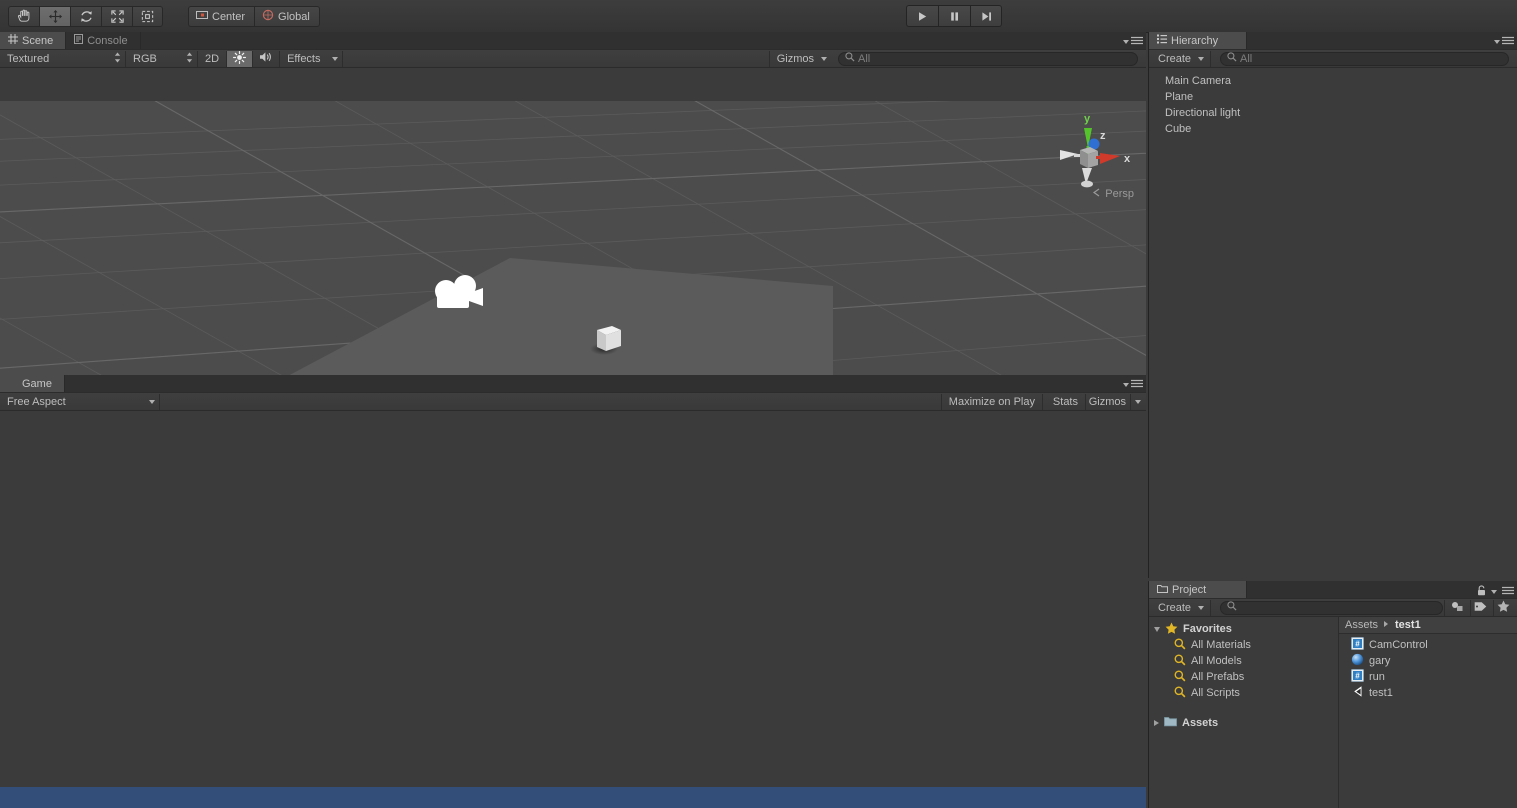 Image resolution: width=1517 pixels, height=808 pixels. I want to click on gizmos-dropdown: Gizmos, so click(801, 58).